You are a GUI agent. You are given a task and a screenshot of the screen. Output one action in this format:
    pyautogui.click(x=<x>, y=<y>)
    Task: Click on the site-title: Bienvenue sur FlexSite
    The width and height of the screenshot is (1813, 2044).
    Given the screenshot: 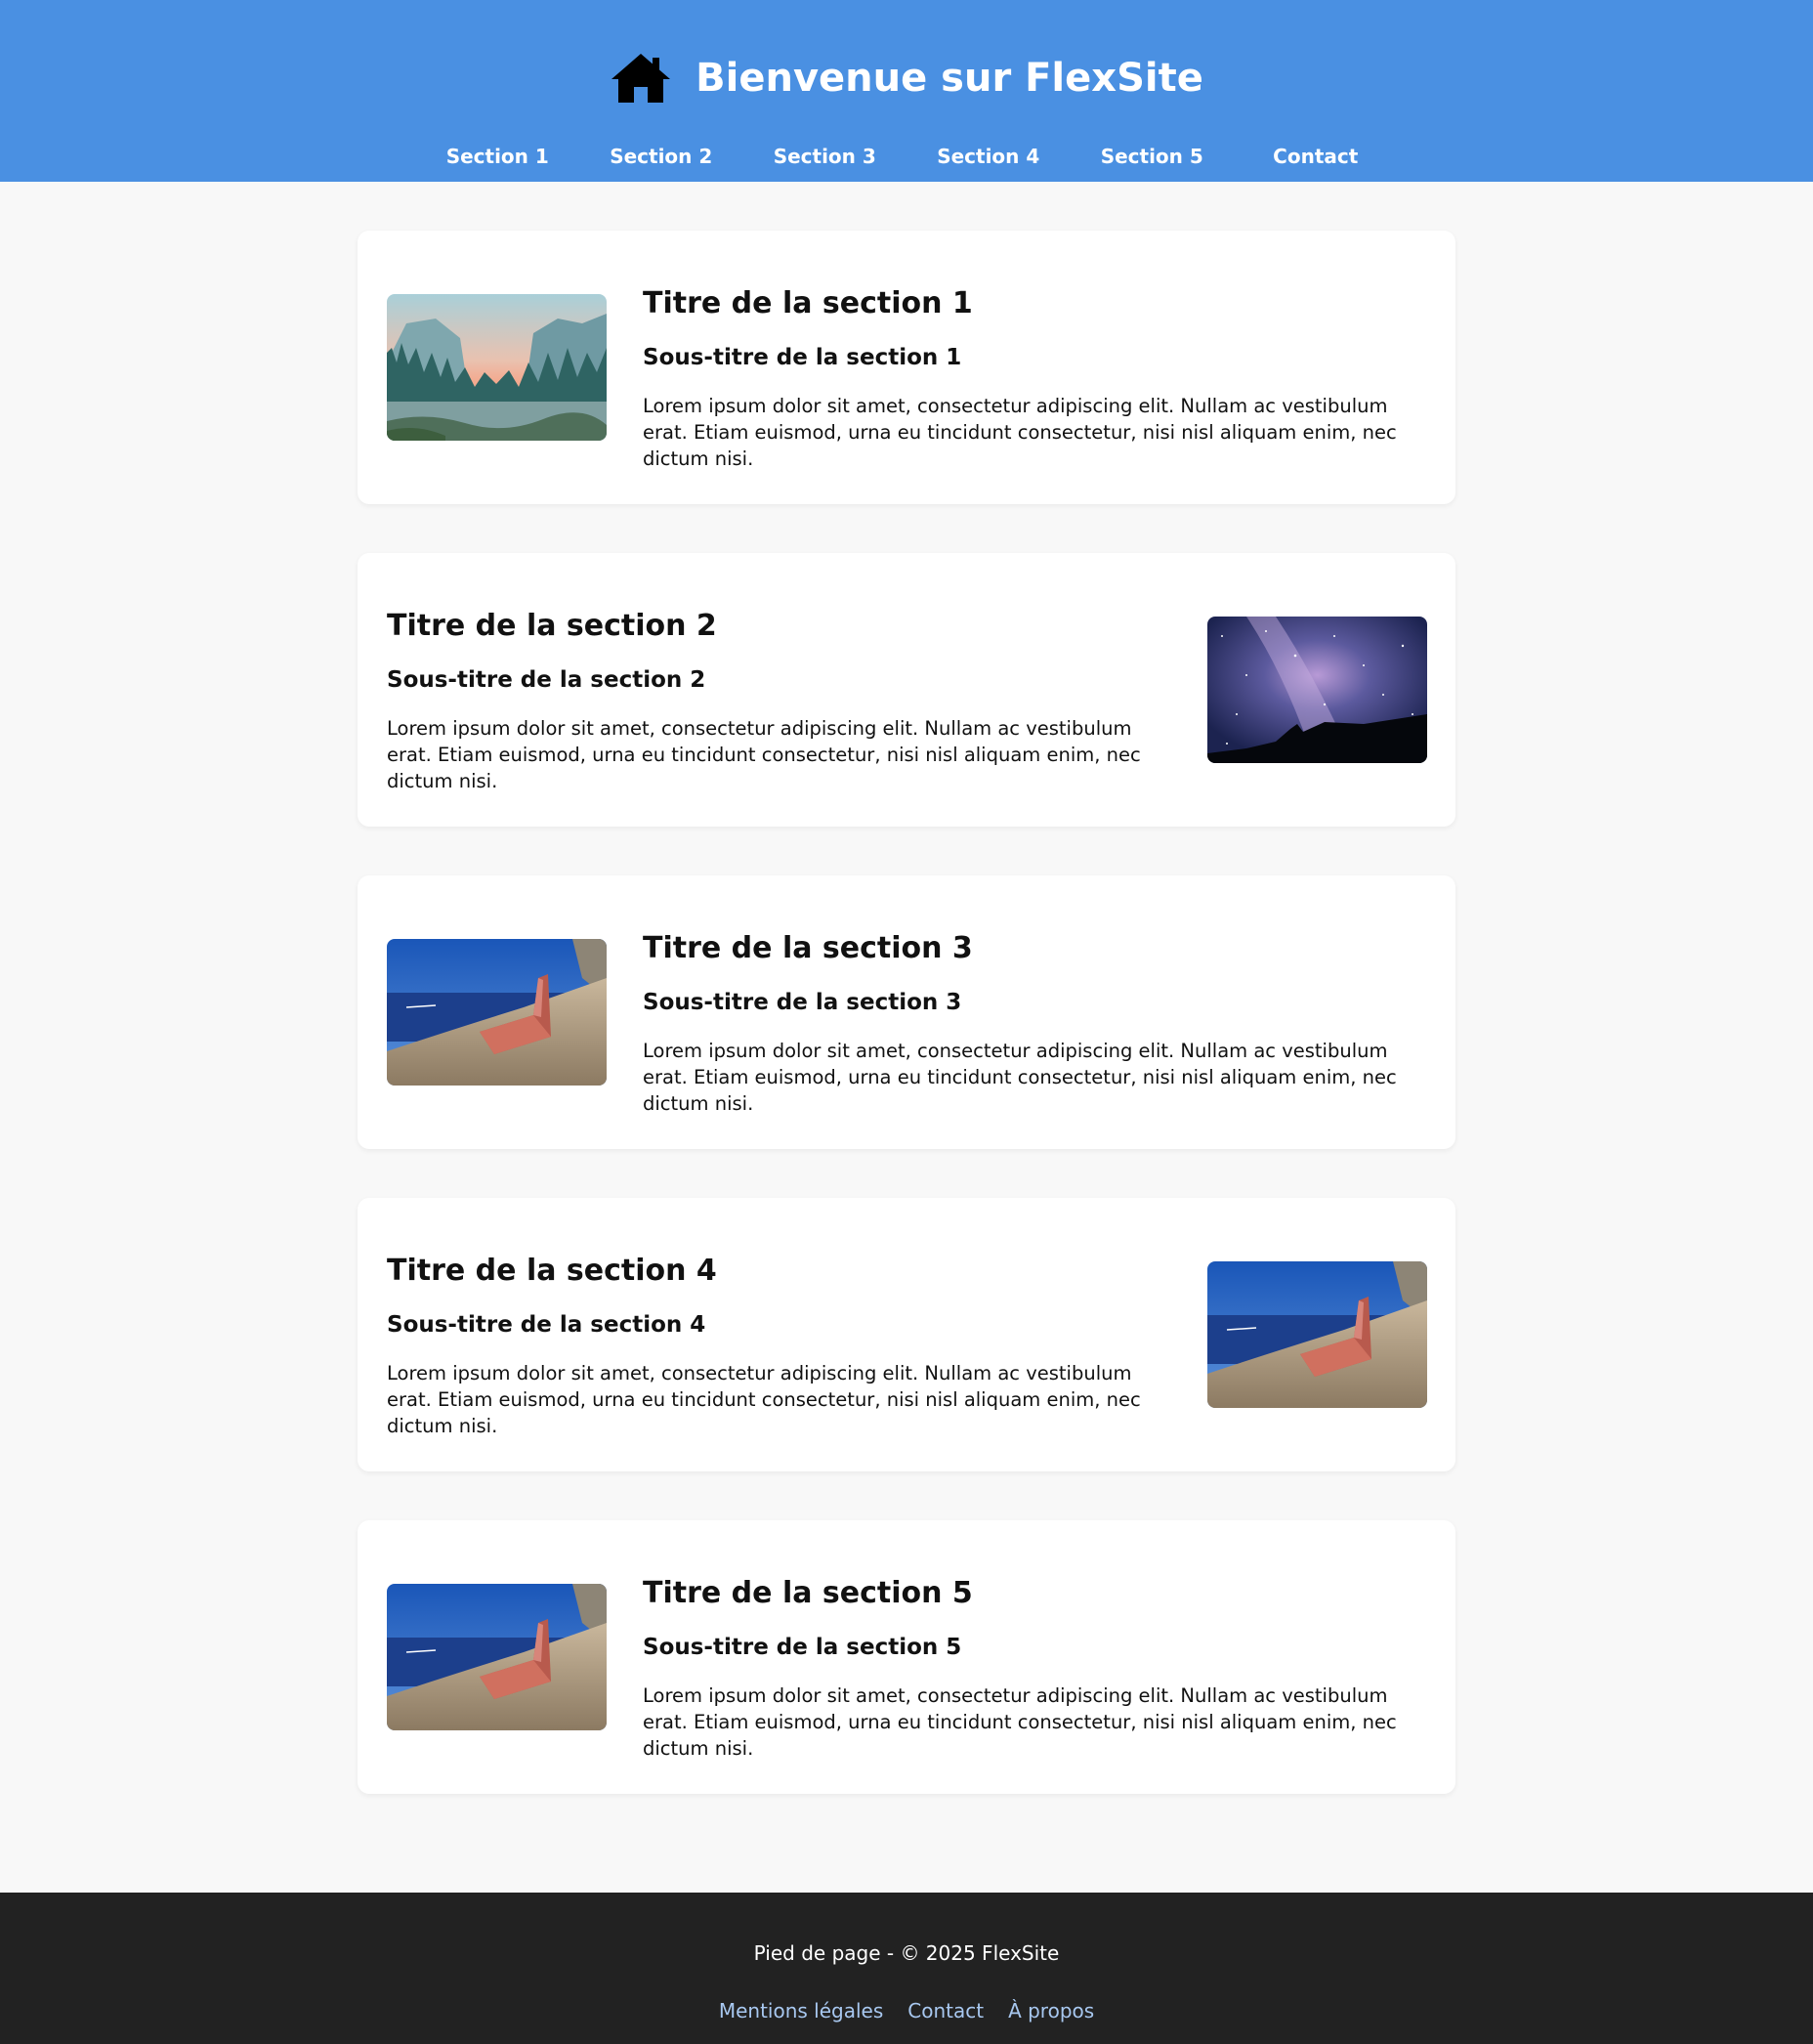 What is the action you would take?
    pyautogui.click(x=949, y=78)
    